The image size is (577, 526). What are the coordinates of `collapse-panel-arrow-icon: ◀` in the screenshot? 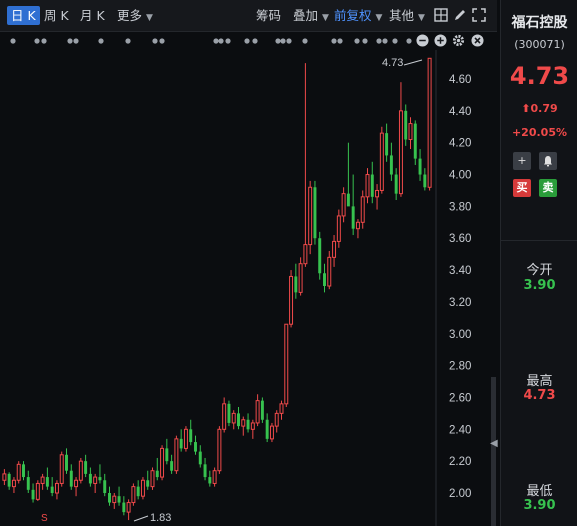 It's located at (494, 444).